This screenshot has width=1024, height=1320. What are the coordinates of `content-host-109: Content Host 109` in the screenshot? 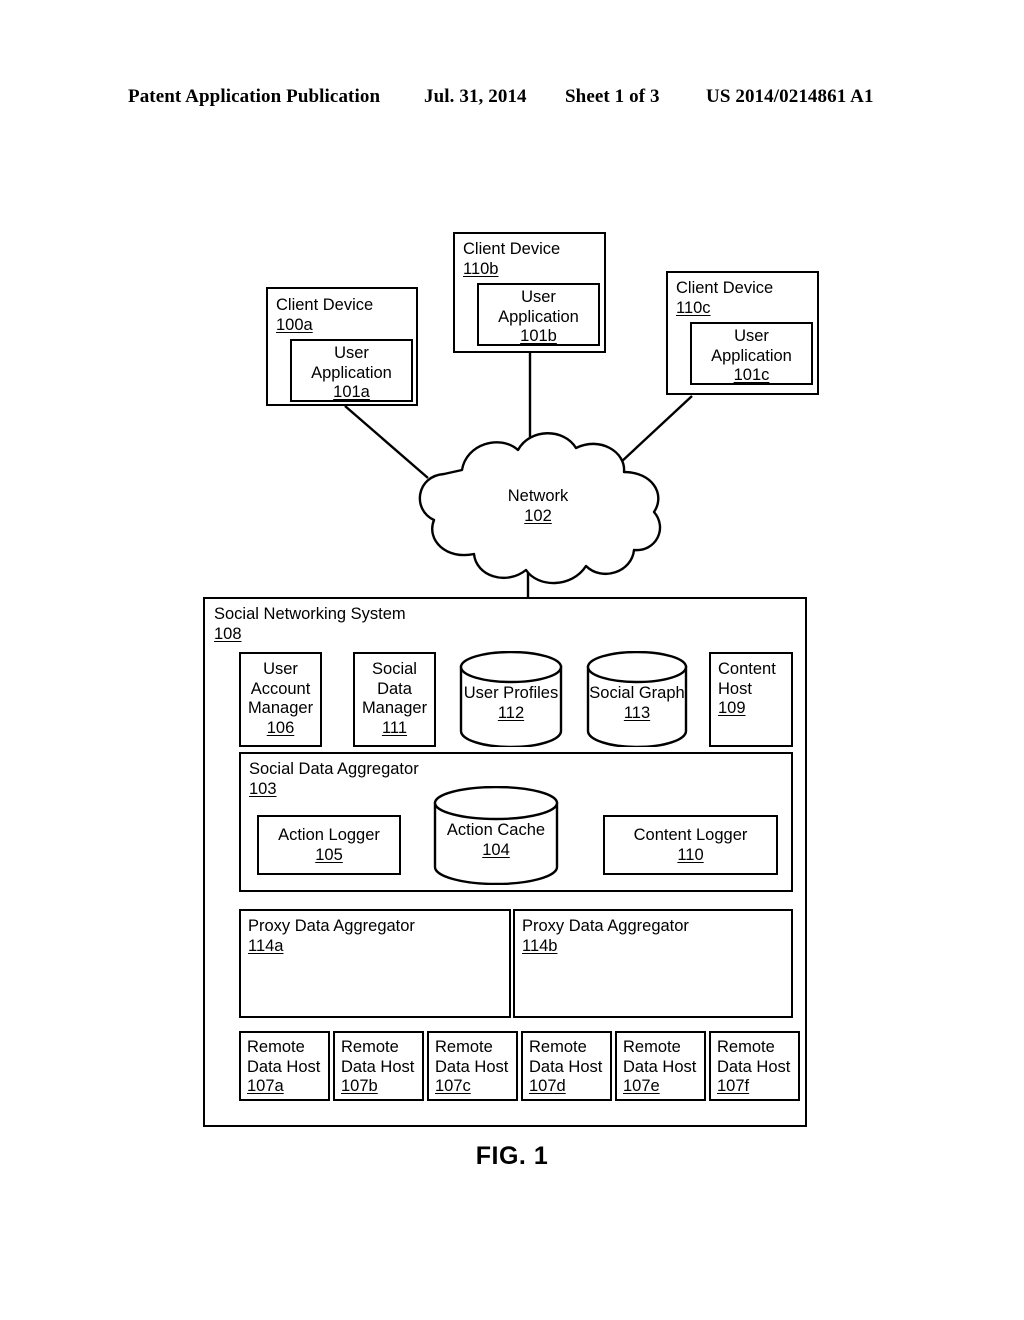 It's located at (751, 699).